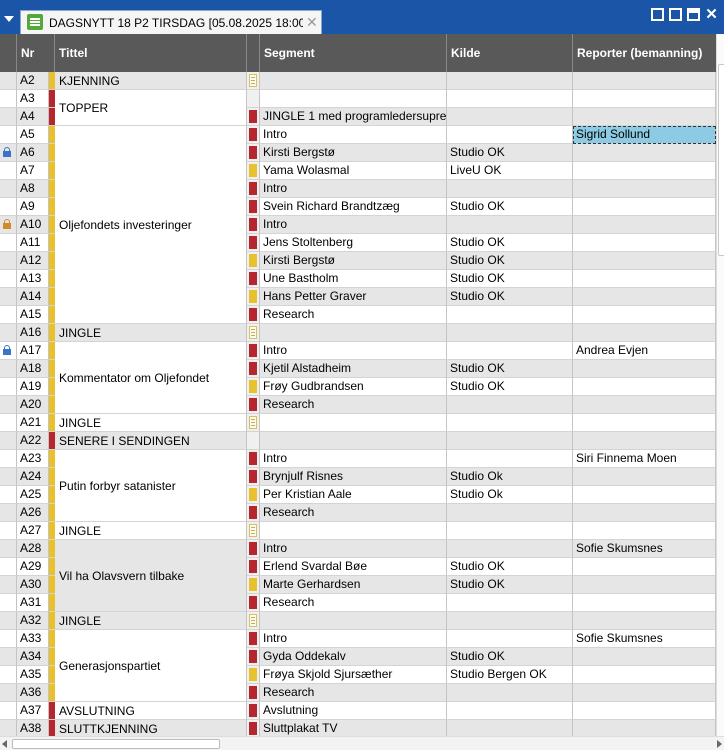  Describe the element at coordinates (362, 743) in the screenshot. I see `horizontal-scrollbar` at that location.